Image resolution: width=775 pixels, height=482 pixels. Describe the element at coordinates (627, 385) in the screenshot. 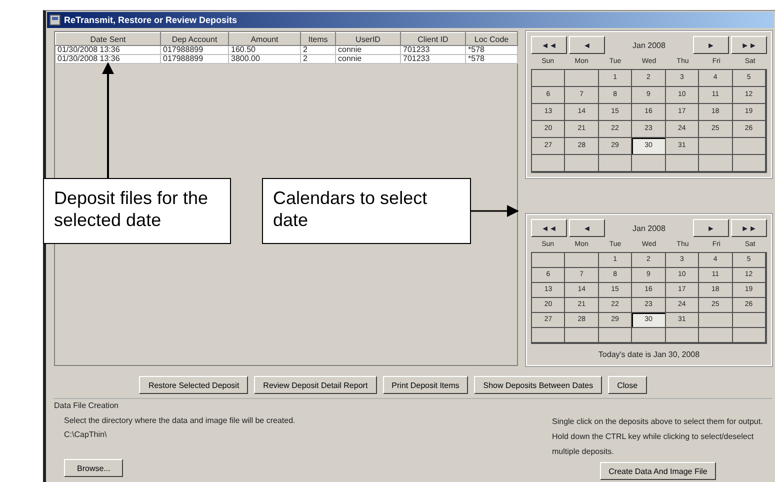

I see `action-button: Close` at that location.